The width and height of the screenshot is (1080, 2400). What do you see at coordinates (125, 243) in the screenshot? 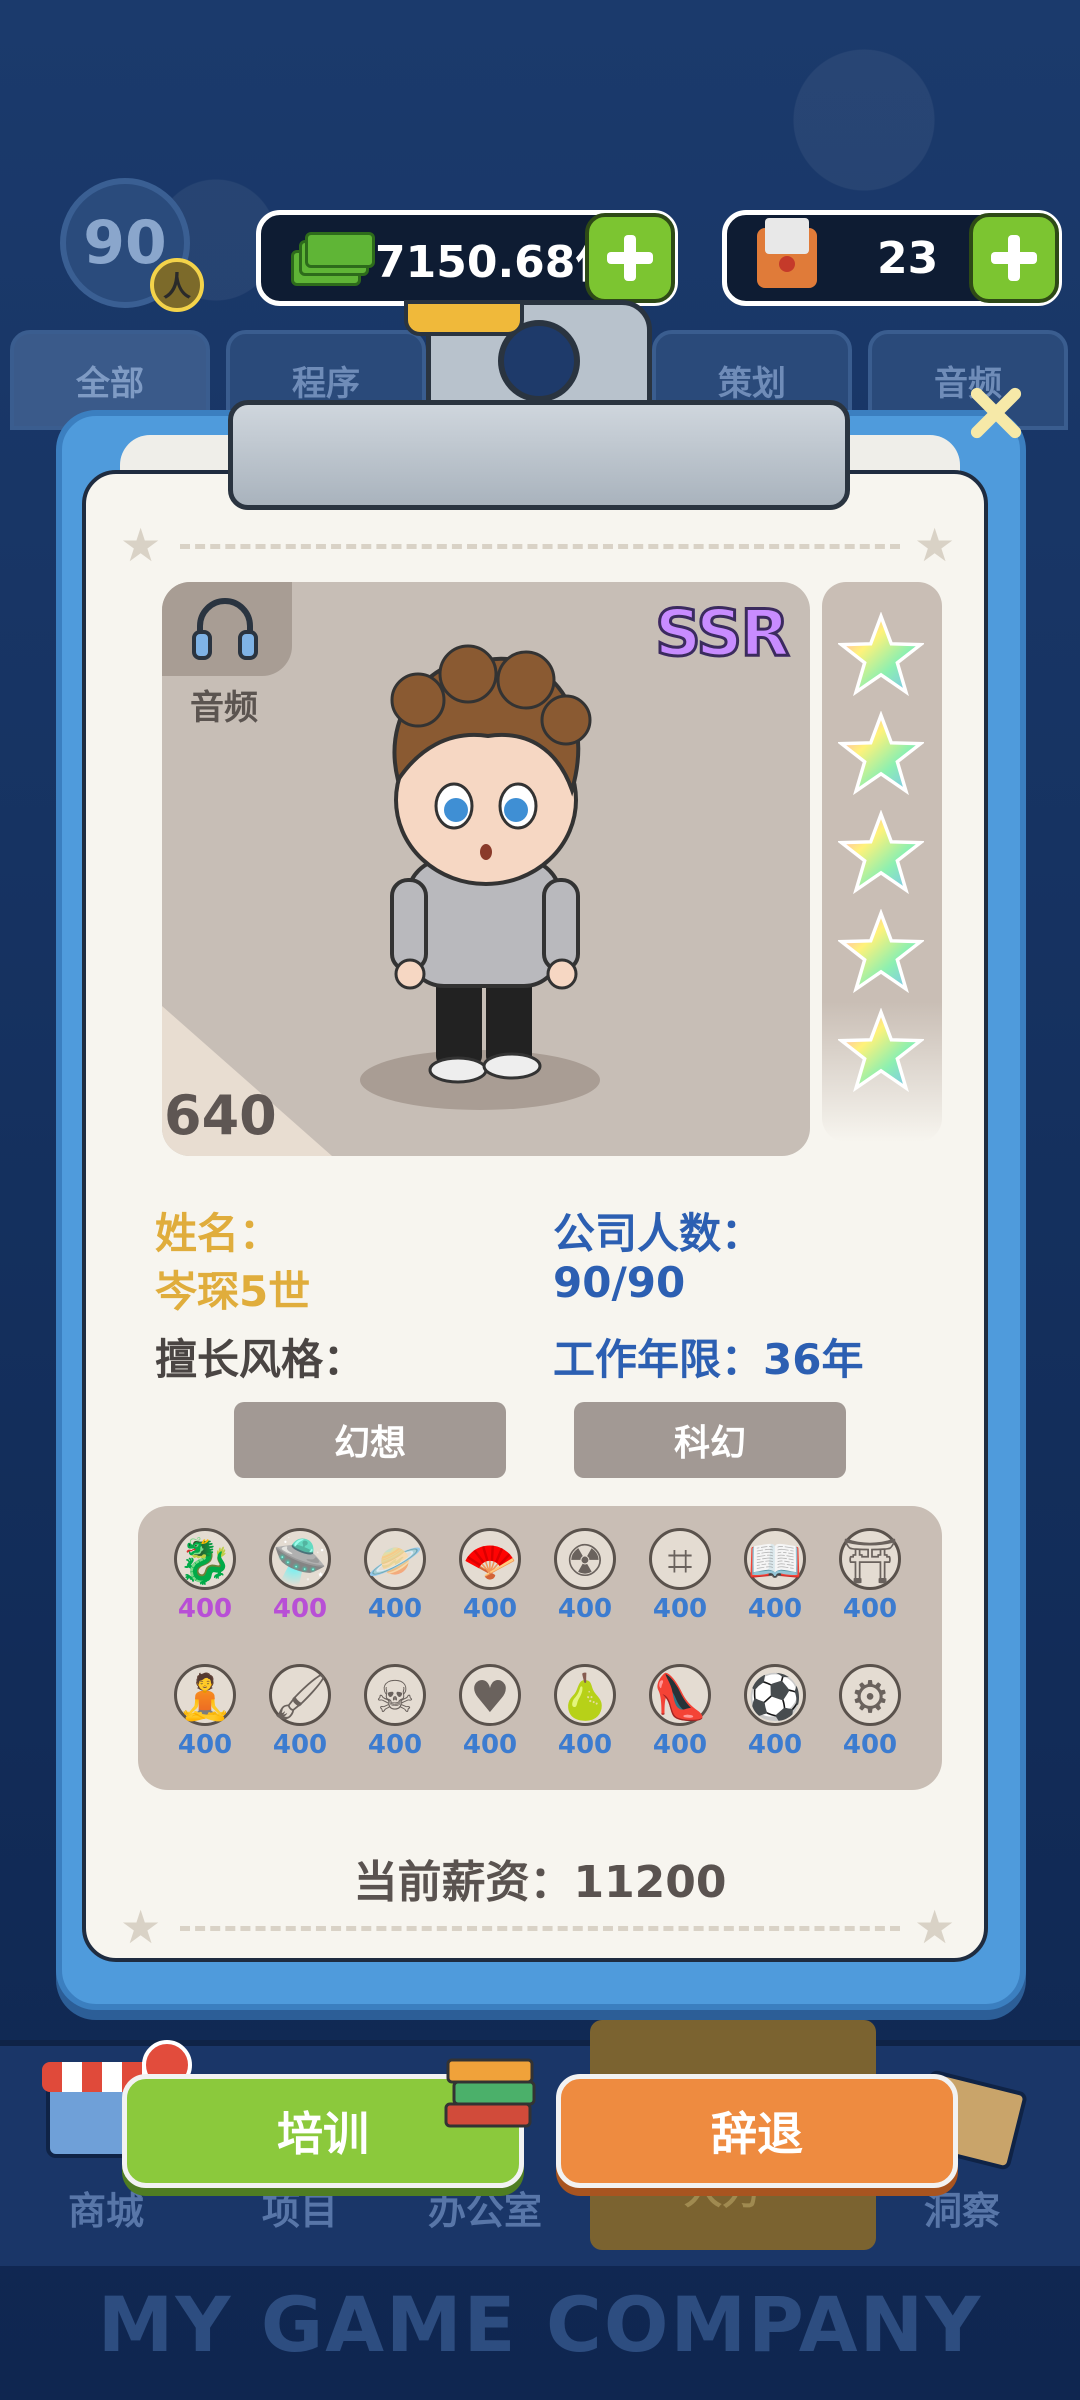
I see `employee-count: 90` at bounding box center [125, 243].